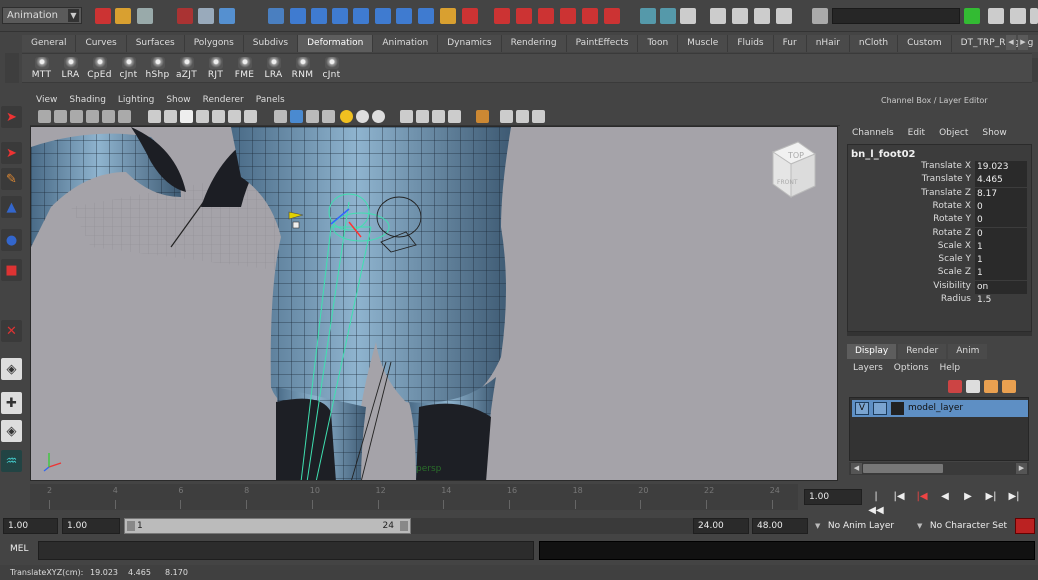 The image size is (1038, 580). What do you see at coordinates (903, 468) in the screenshot?
I see `scrollbar-thumb` at bounding box center [903, 468].